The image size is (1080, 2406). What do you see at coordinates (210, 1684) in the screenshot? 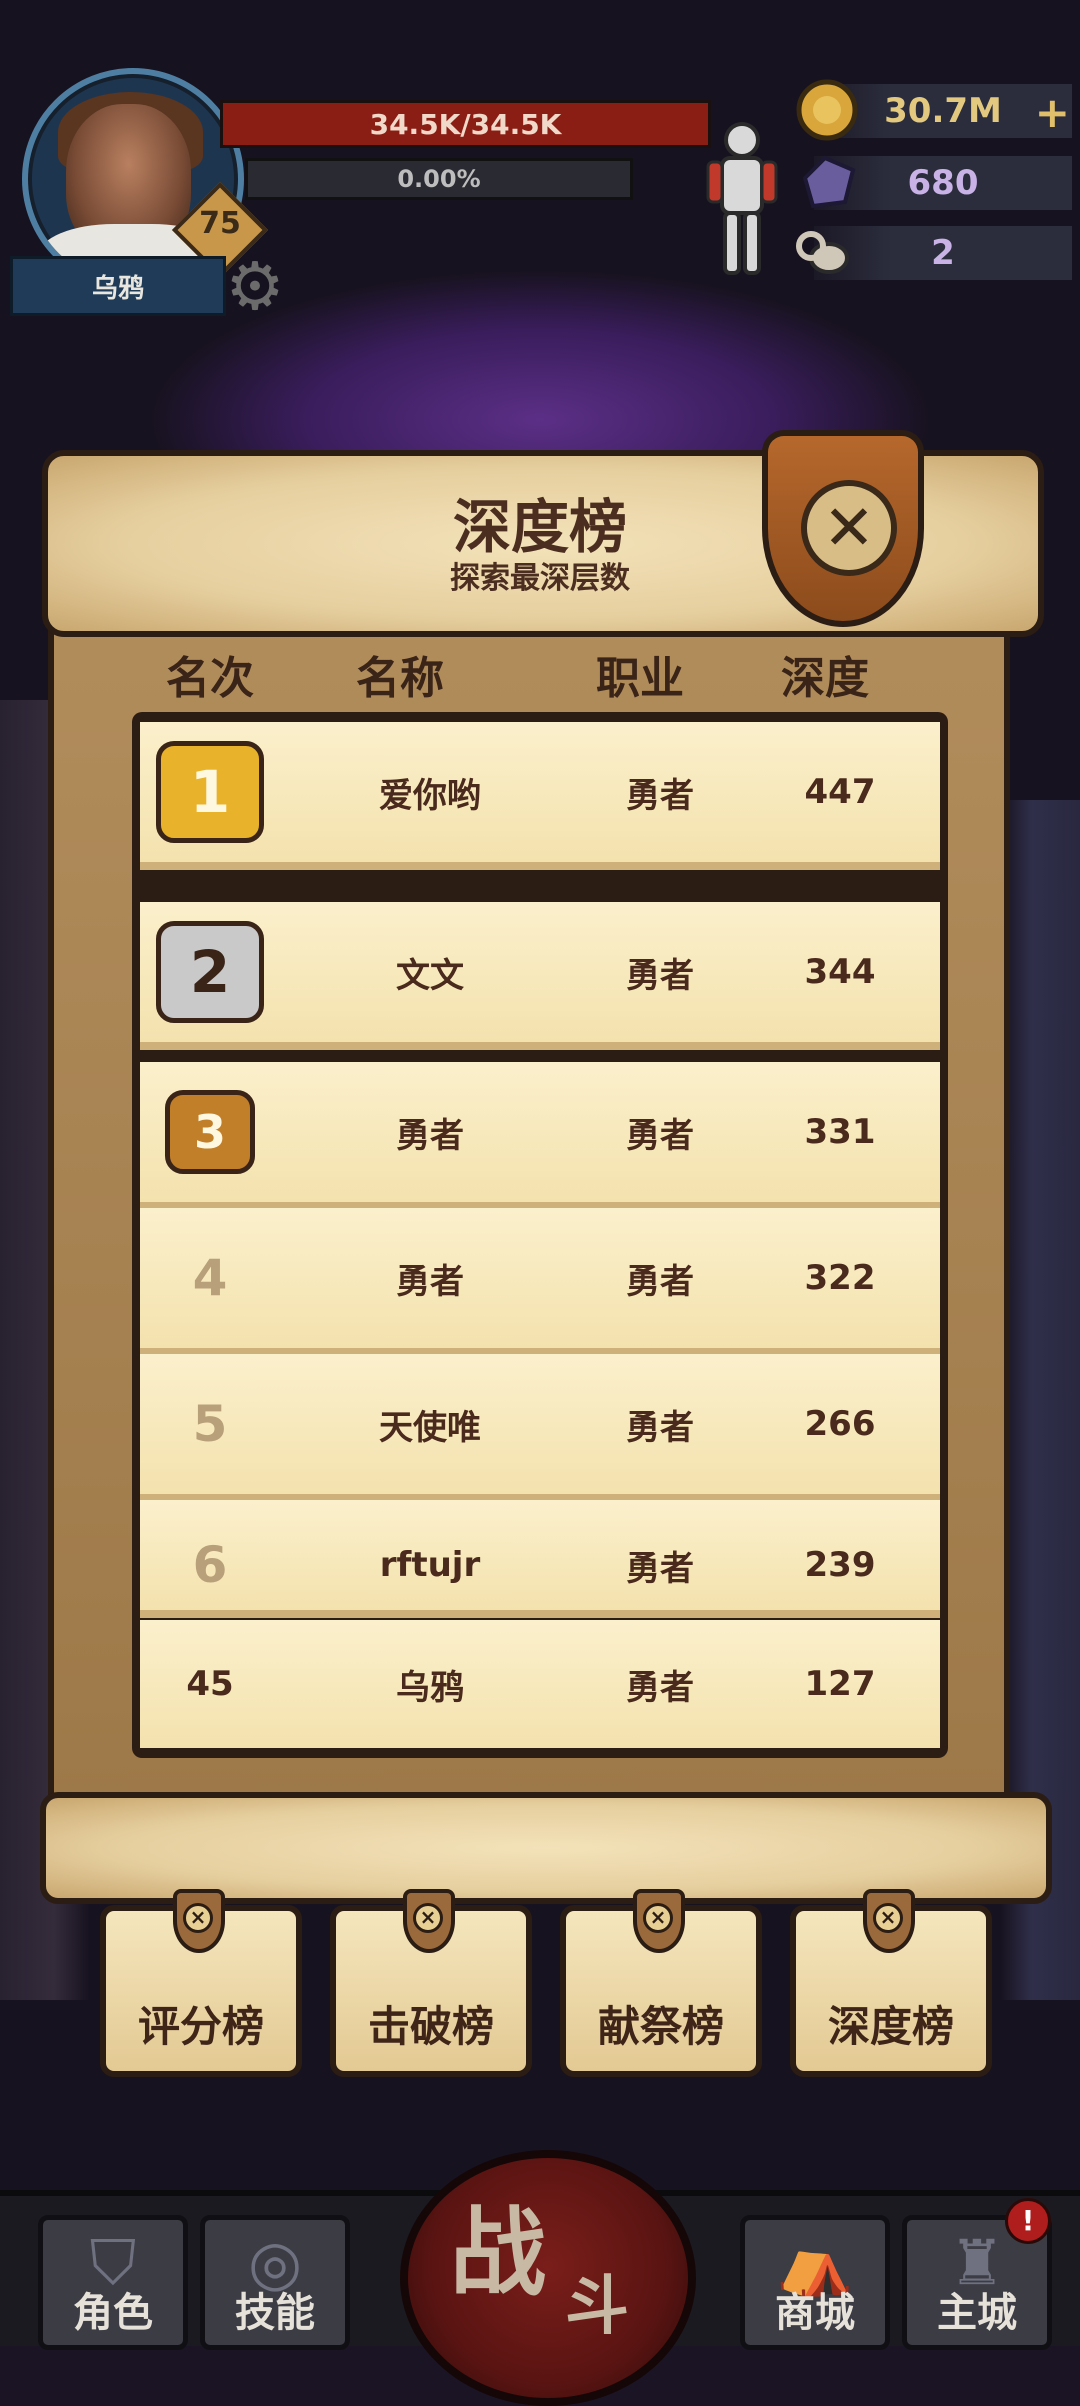
I see `row-rank: 45` at bounding box center [210, 1684].